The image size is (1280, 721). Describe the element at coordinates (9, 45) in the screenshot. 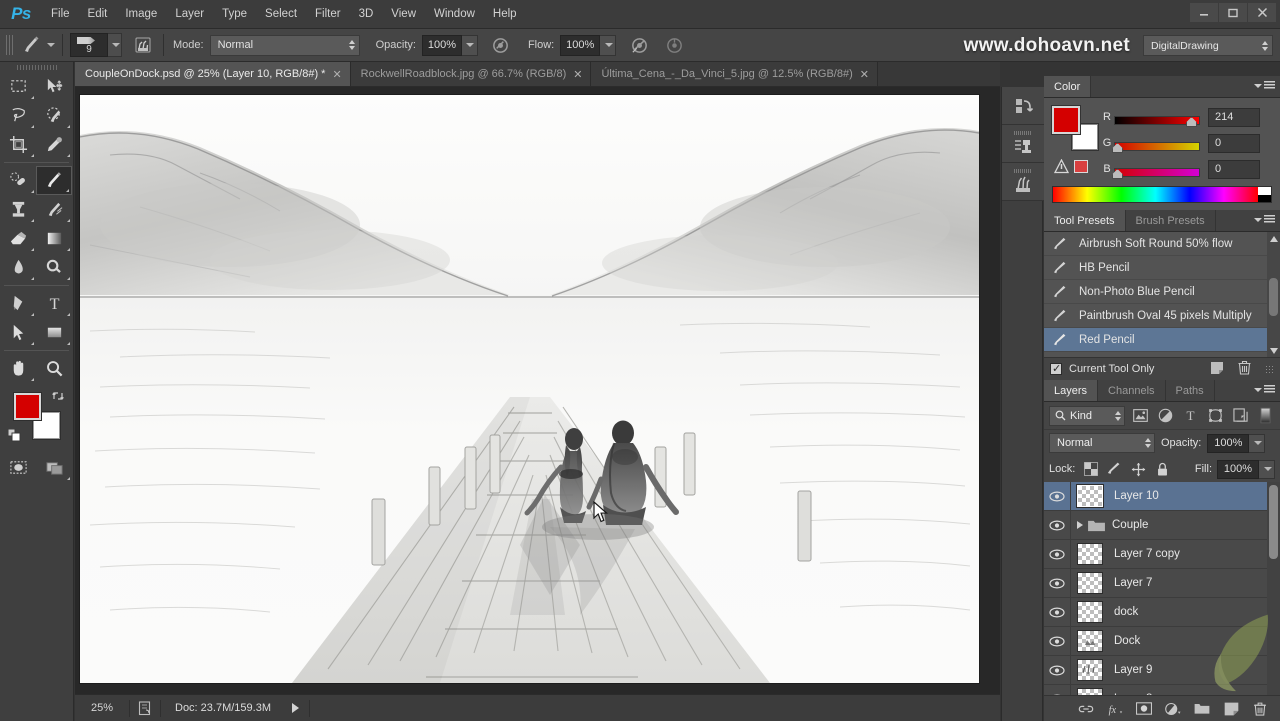

I see `options-bar-grip` at that location.